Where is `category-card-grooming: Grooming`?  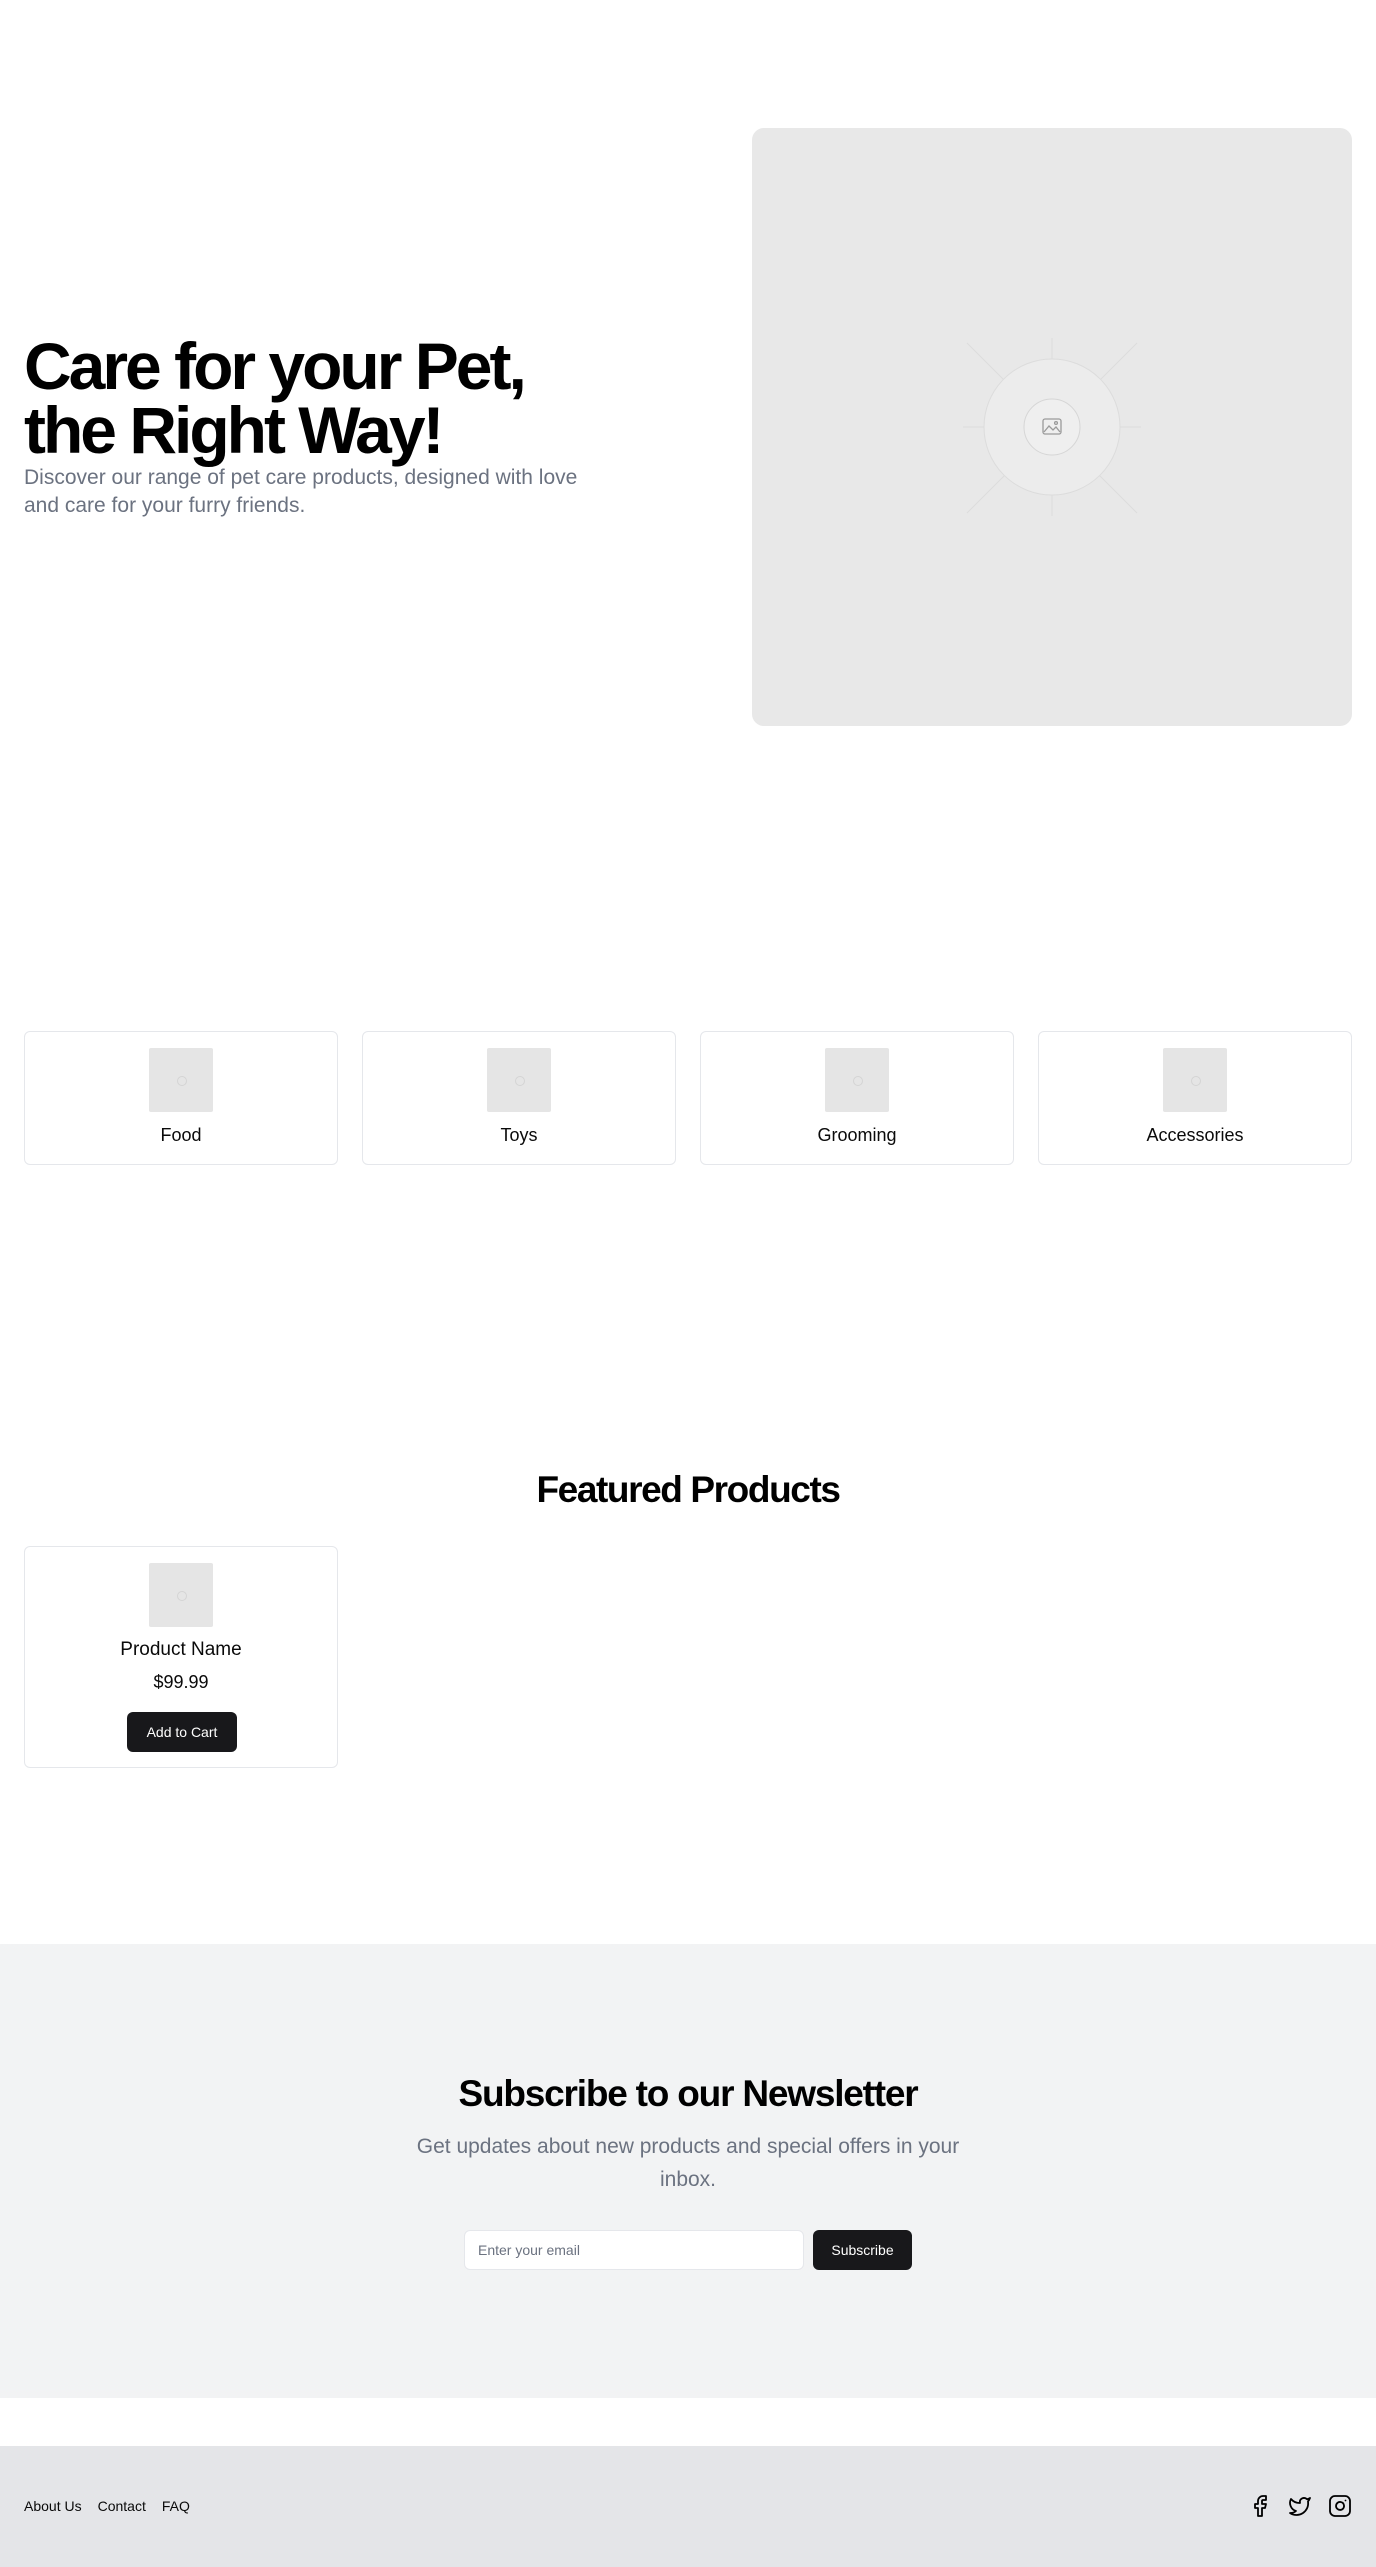 category-card-grooming: Grooming is located at coordinates (857, 1098).